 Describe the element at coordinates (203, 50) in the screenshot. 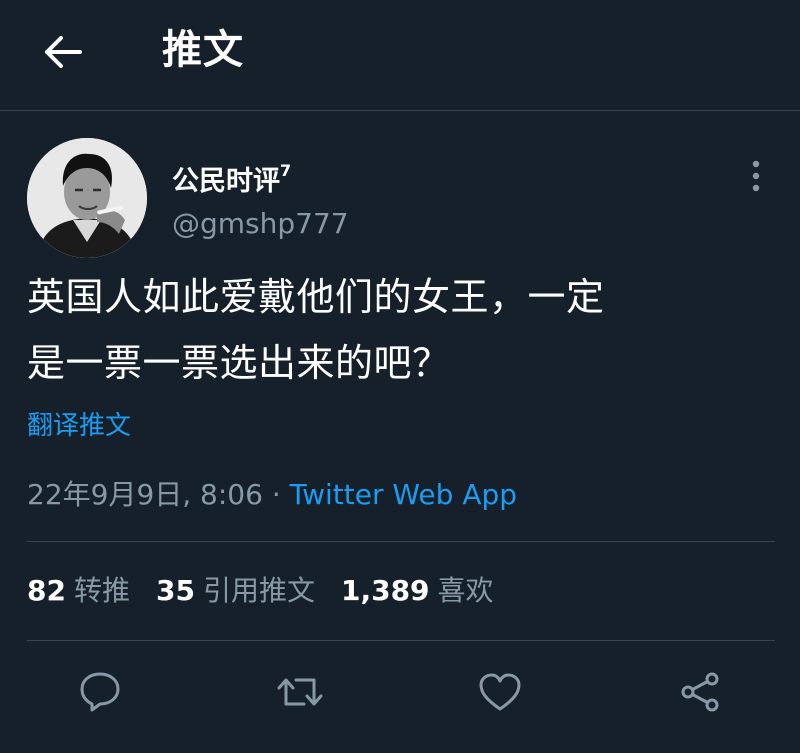

I see `page-title: 推文` at that location.